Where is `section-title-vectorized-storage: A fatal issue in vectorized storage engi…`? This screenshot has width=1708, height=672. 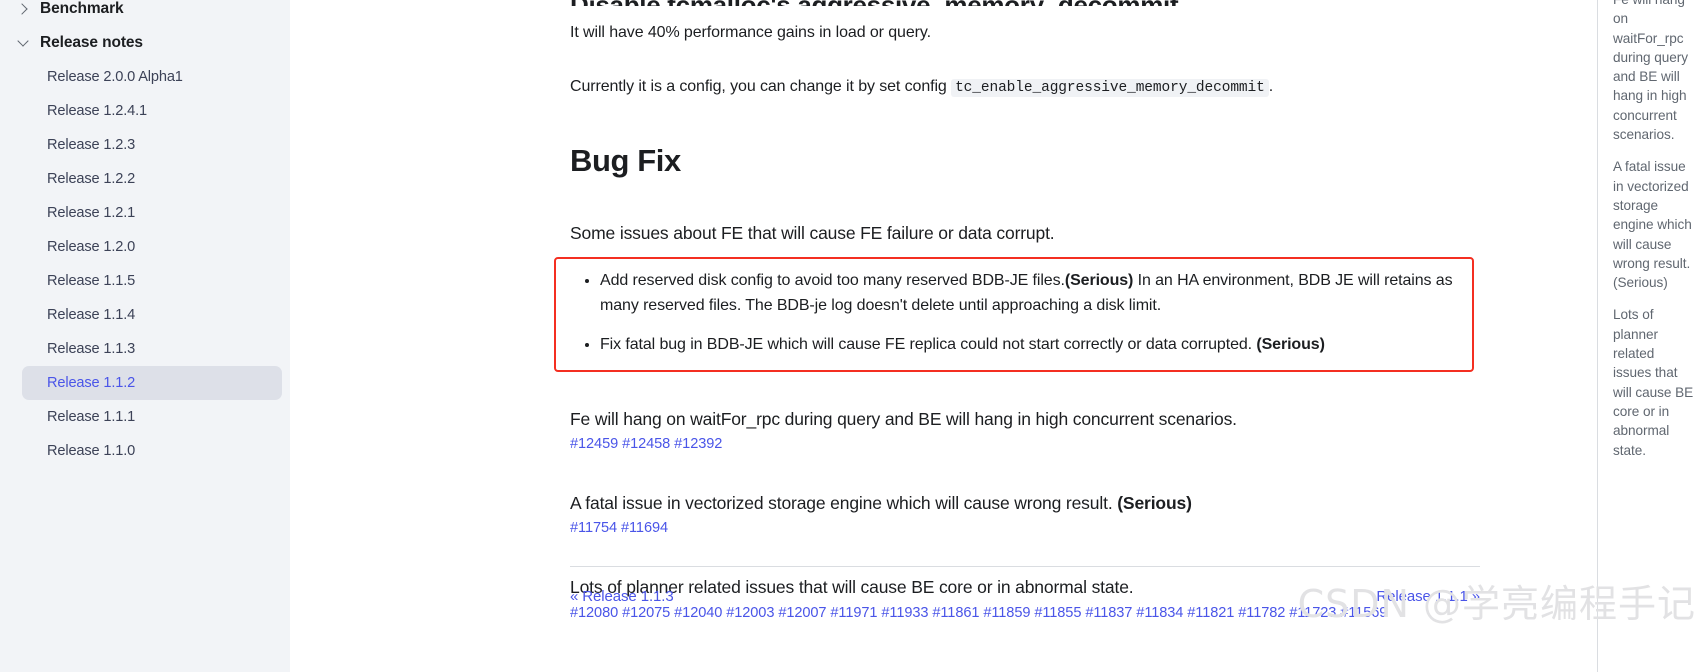
section-title-vectorized-storage: A fatal issue in vectorized storage engi… is located at coordinates (1025, 503).